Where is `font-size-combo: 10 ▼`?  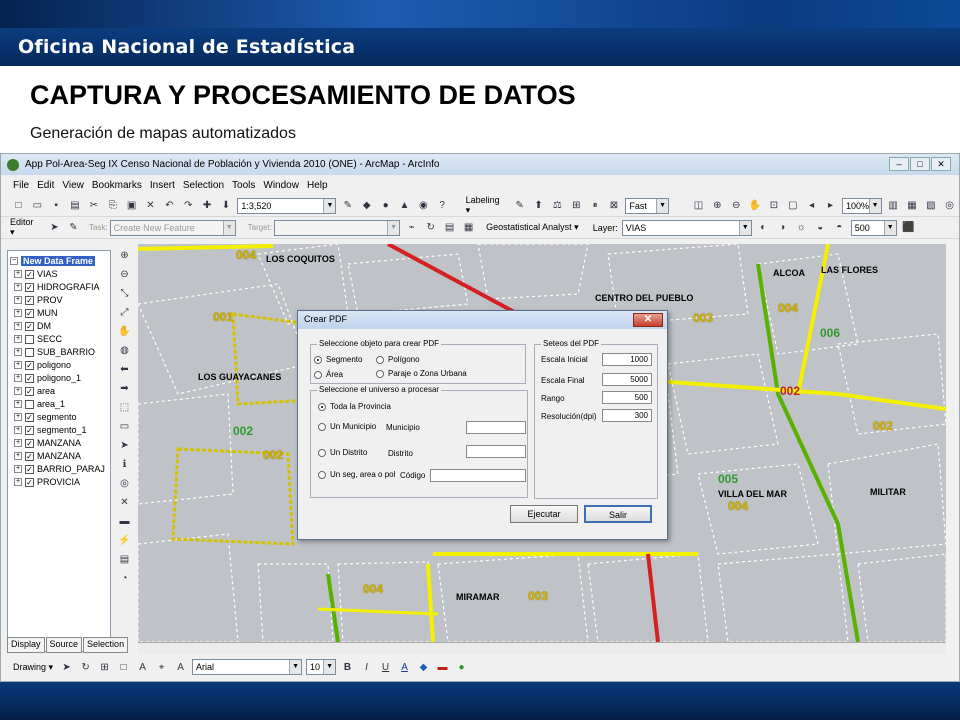 font-size-combo: 10 ▼ is located at coordinates (321, 667).